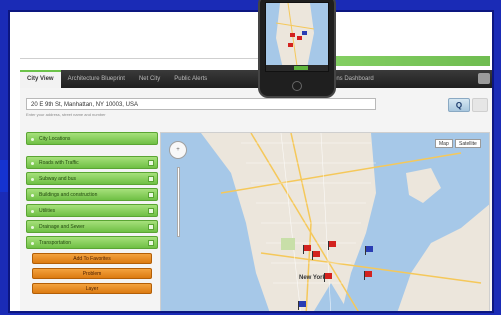 The width and height of the screenshot is (501, 315). What do you see at coordinates (92, 288) in the screenshot?
I see `layer-button: Layer` at bounding box center [92, 288].